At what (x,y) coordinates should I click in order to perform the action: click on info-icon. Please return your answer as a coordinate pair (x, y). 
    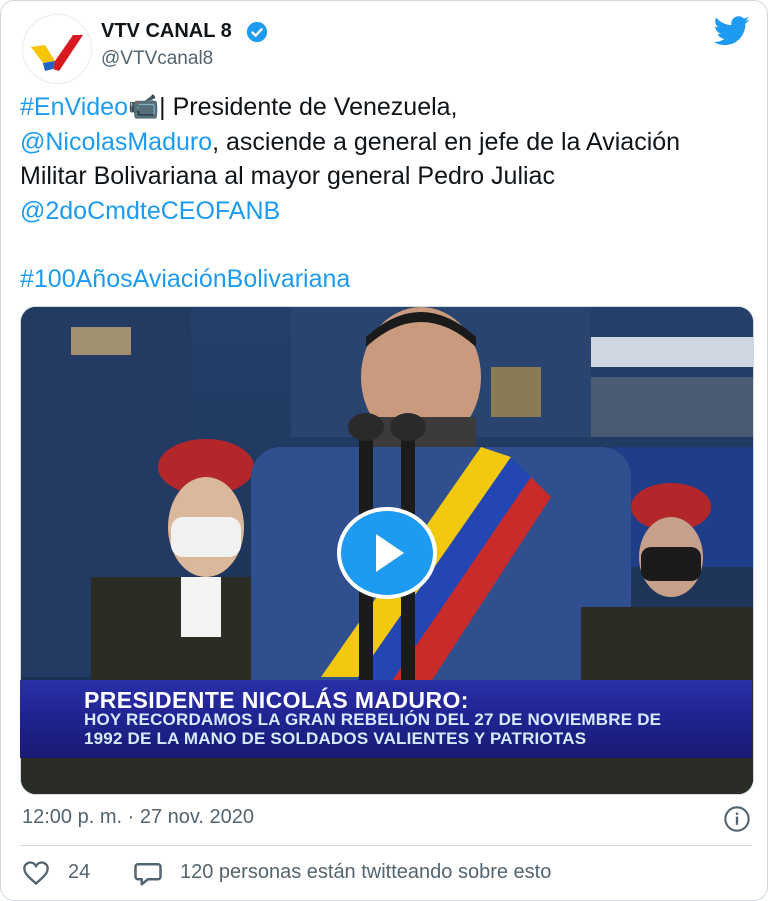
    Looking at the image, I should click on (737, 819).